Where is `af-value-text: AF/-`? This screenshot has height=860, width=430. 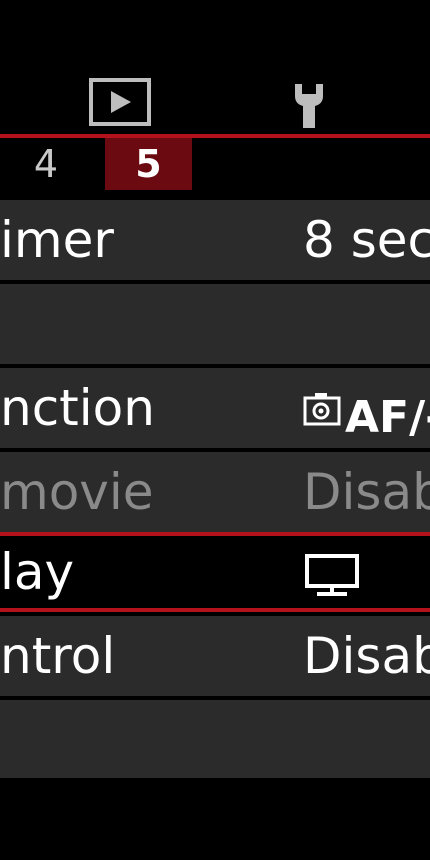 af-value-text: AF/- is located at coordinates (387, 417).